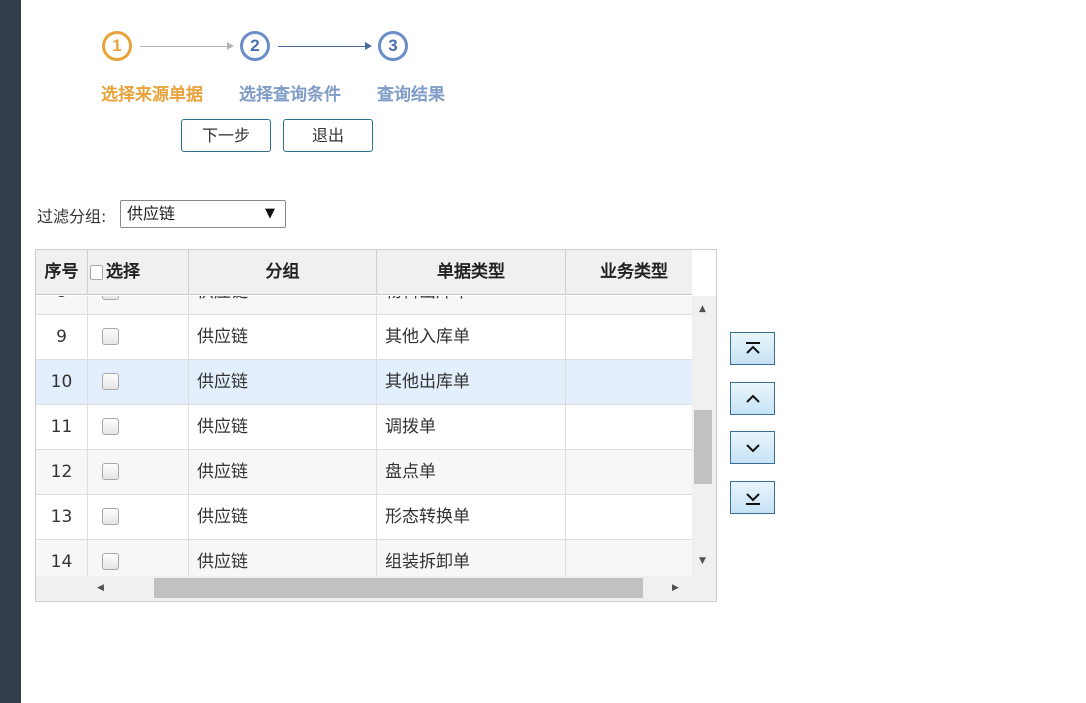 The height and width of the screenshot is (703, 1086). I want to click on vertical-scrollbar: ▲ ▼, so click(704, 436).